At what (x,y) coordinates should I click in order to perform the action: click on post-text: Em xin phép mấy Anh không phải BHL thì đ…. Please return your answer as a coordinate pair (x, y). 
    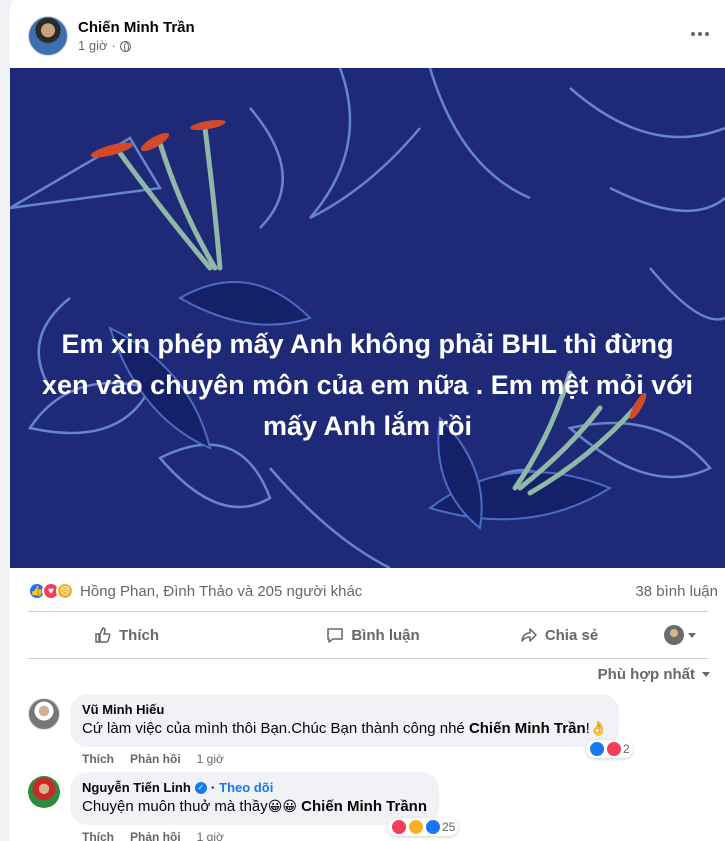
    Looking at the image, I should click on (367, 385).